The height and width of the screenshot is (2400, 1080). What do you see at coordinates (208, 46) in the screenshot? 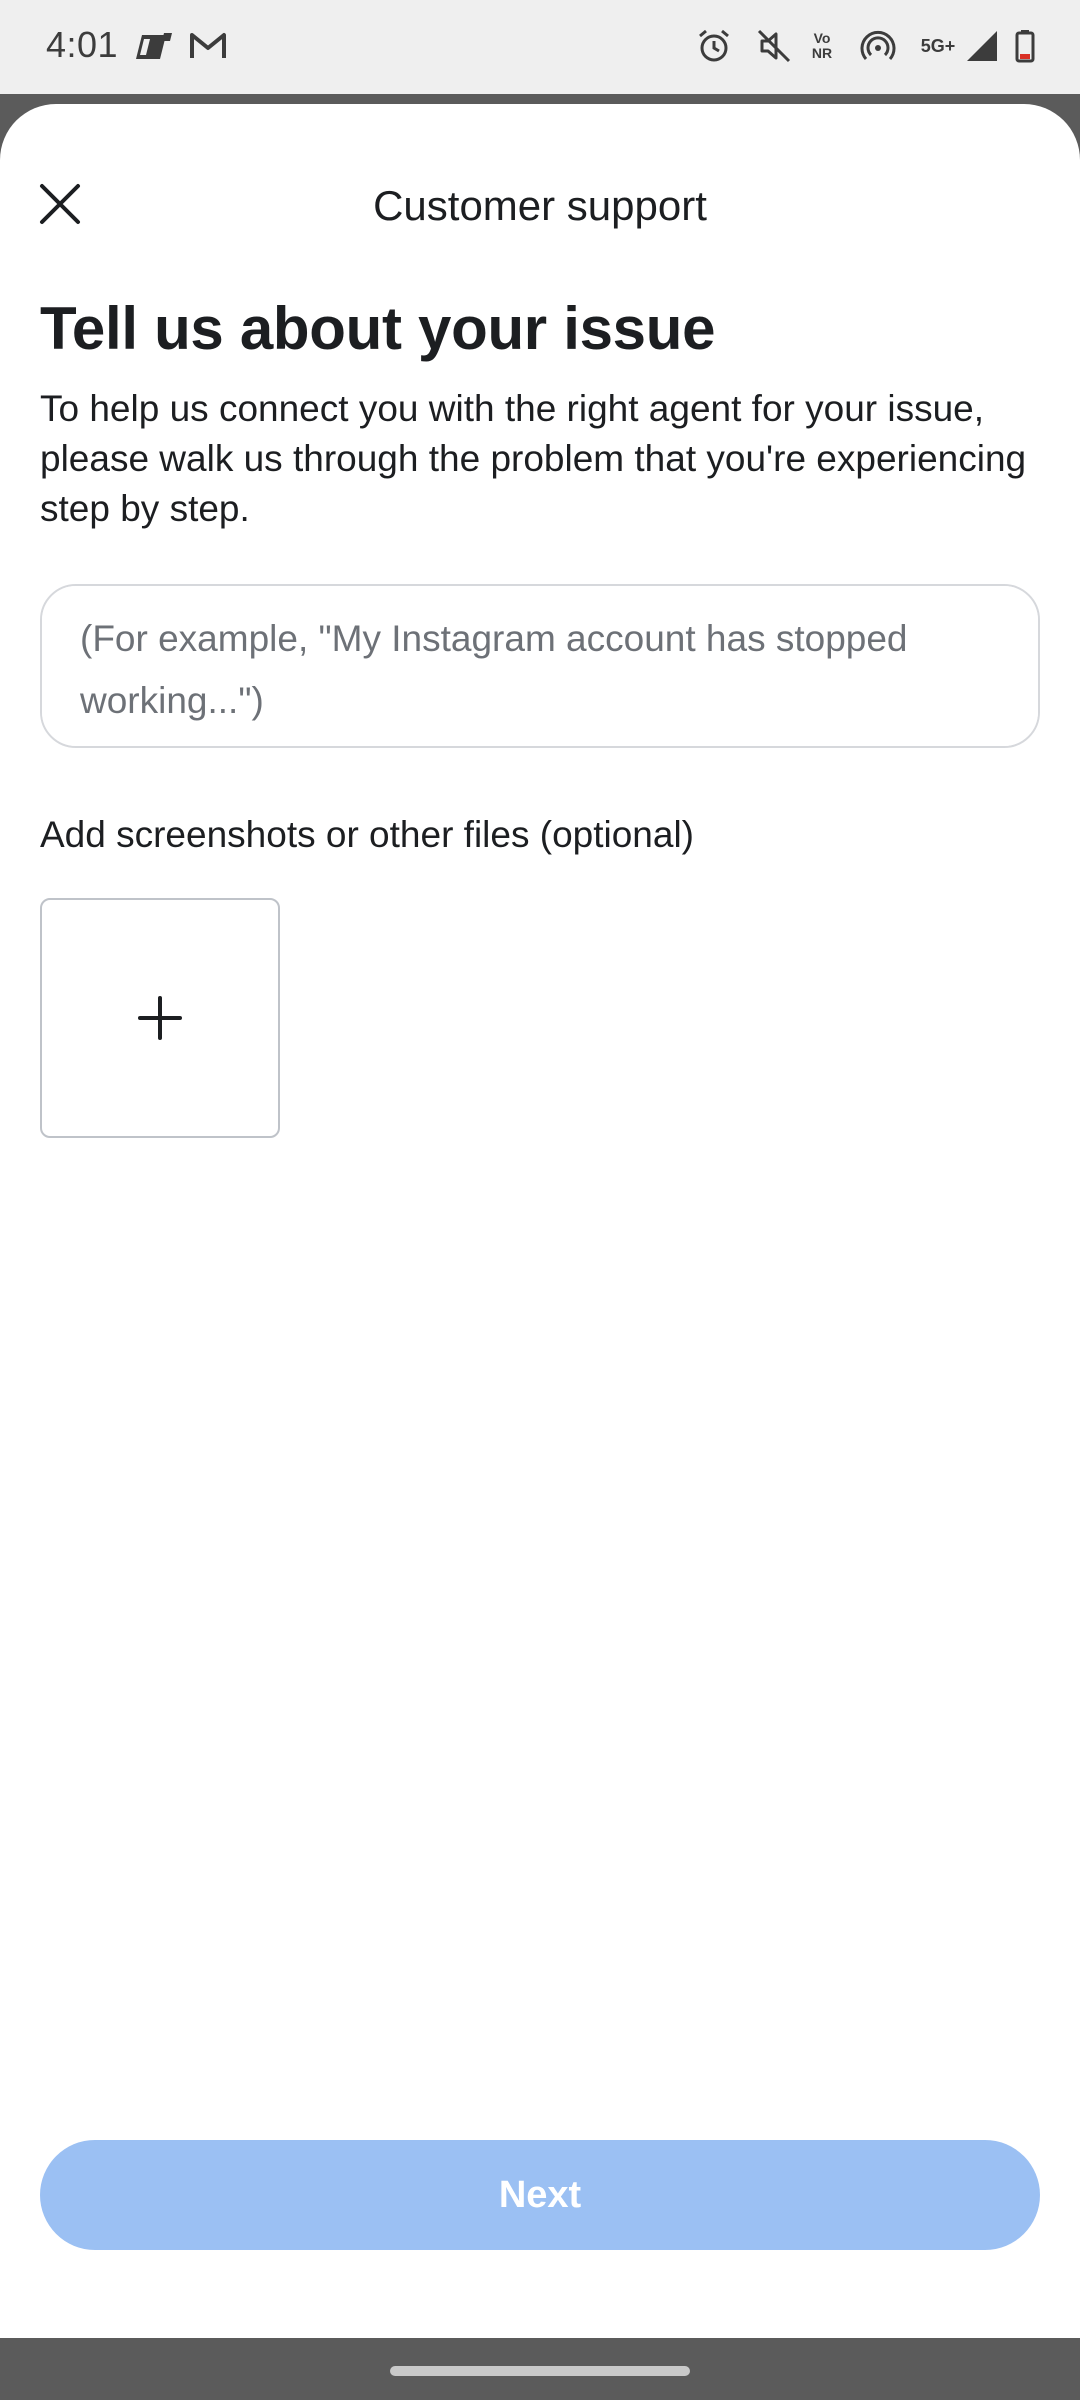
I see `gmail-icon` at bounding box center [208, 46].